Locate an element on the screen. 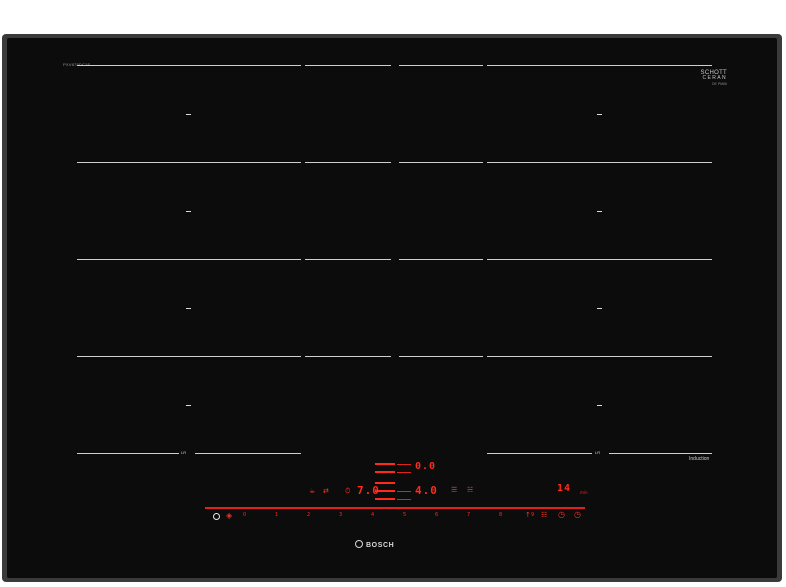 The image size is (786, 587). slider-step: 1 is located at coordinates (276, 515).